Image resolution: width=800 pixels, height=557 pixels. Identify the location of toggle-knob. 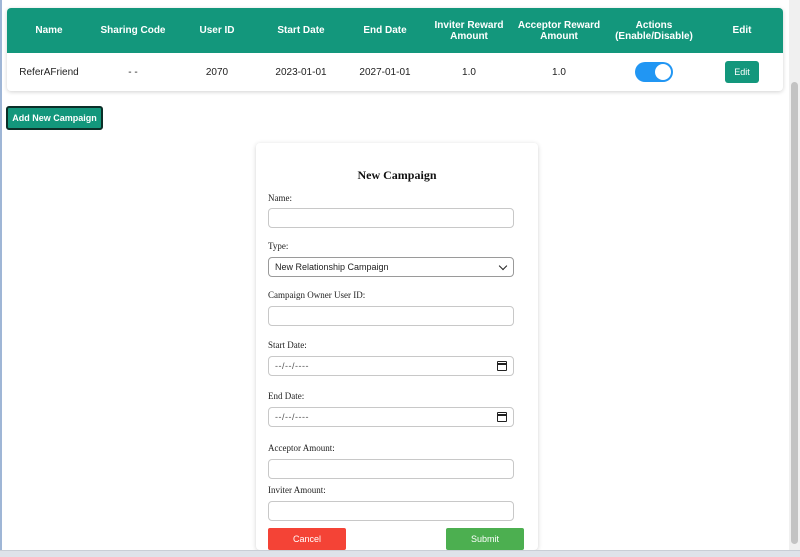
(663, 72).